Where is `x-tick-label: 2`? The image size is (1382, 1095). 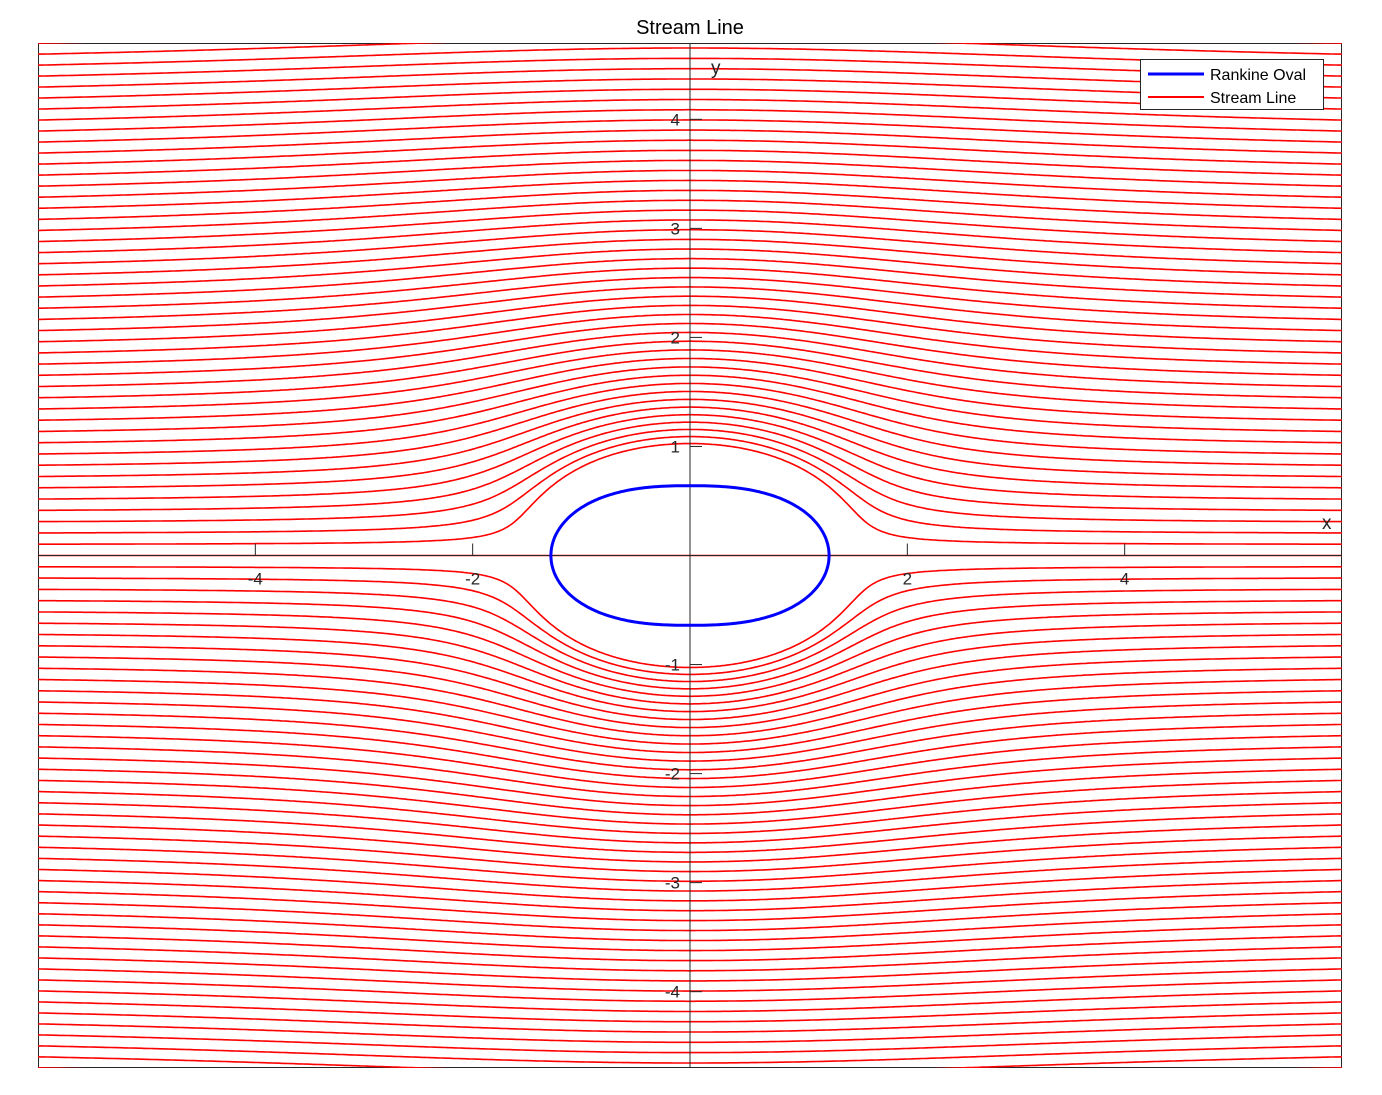 x-tick-label: 2 is located at coordinates (907, 579).